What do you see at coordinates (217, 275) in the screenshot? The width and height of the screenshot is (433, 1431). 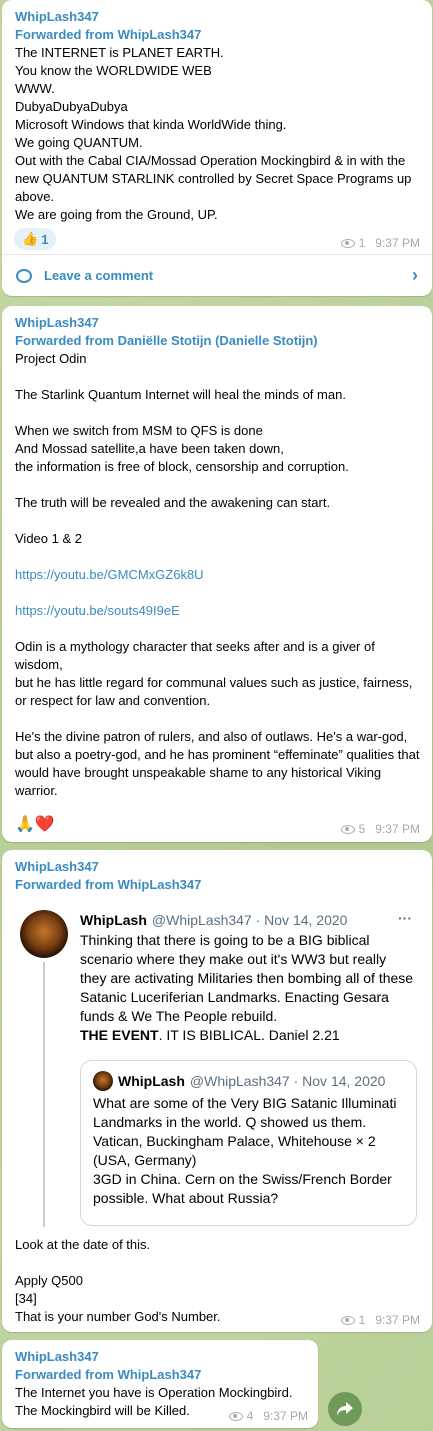 I see `leave-comment-button: Leave a comment ›` at bounding box center [217, 275].